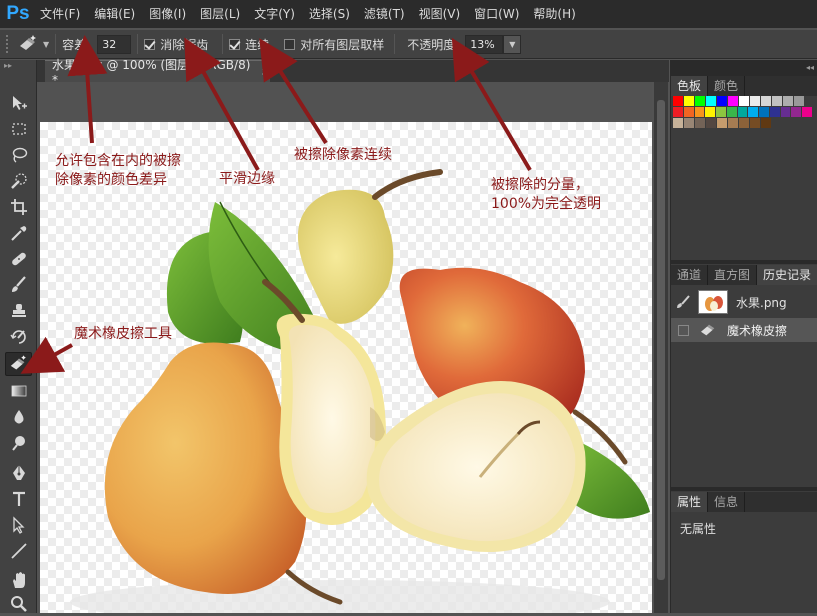  What do you see at coordinates (87, 89) in the screenshot?
I see `tolerance-arrow` at bounding box center [87, 89].